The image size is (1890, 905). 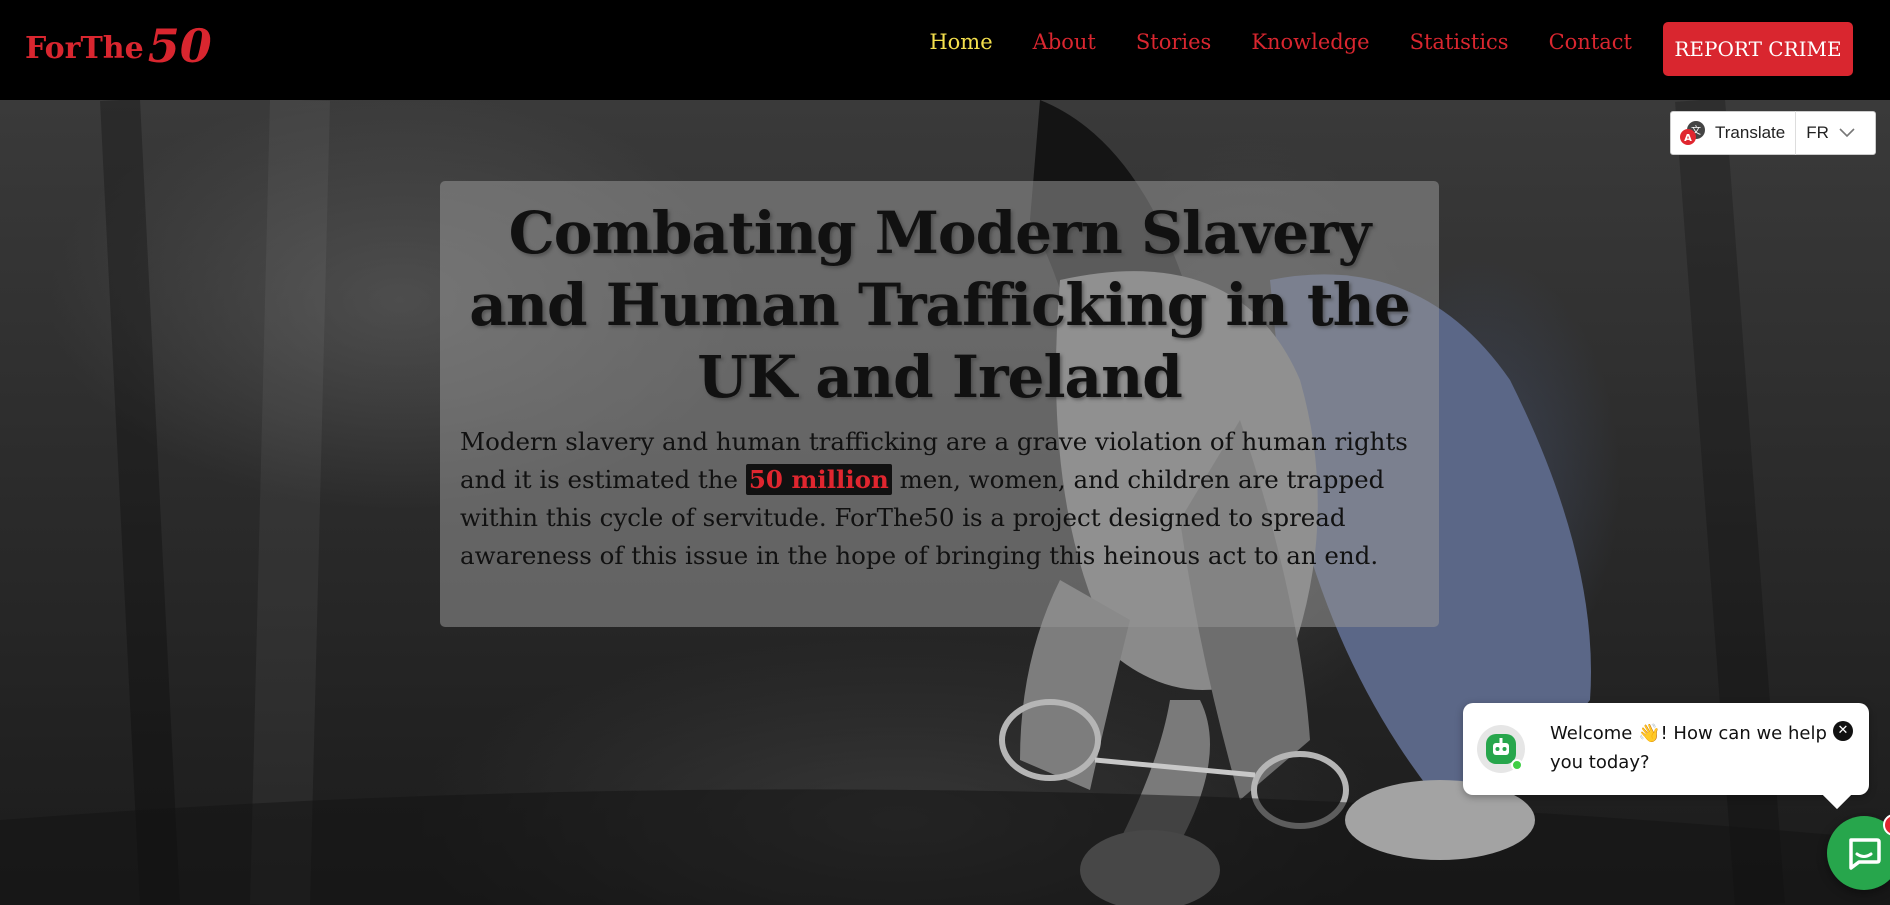 I want to click on chatbot-avatar, so click(x=1501, y=749).